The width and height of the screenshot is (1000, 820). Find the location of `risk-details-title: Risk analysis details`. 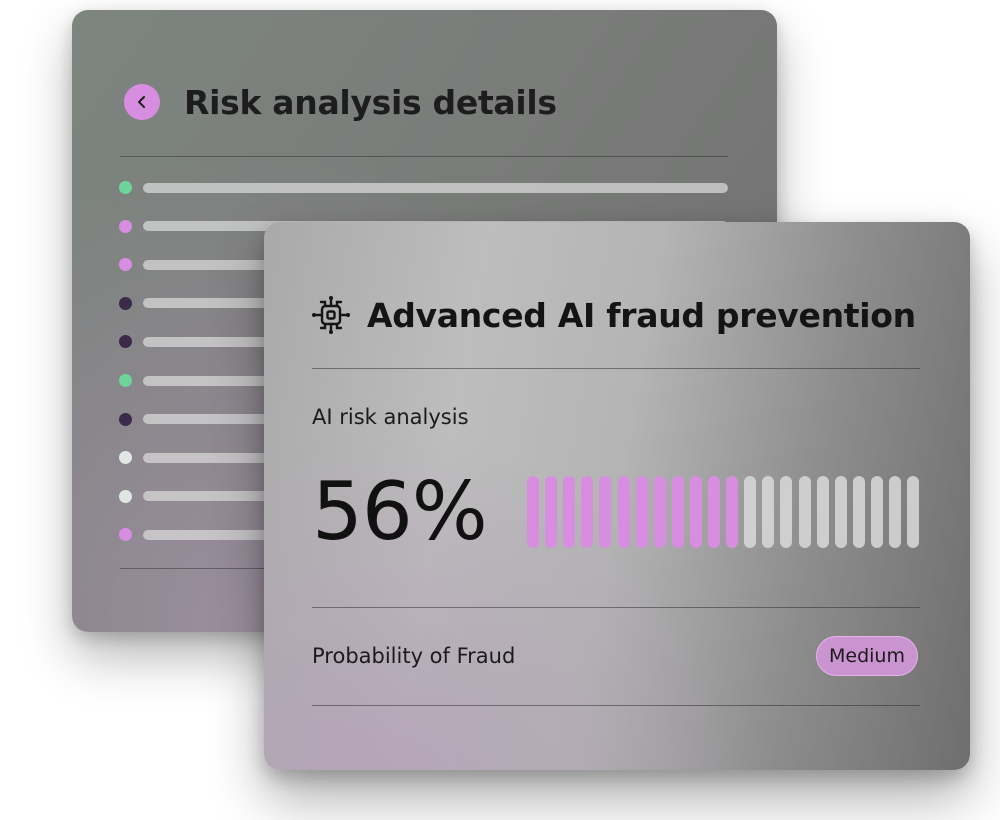

risk-details-title: Risk analysis details is located at coordinates (370, 102).